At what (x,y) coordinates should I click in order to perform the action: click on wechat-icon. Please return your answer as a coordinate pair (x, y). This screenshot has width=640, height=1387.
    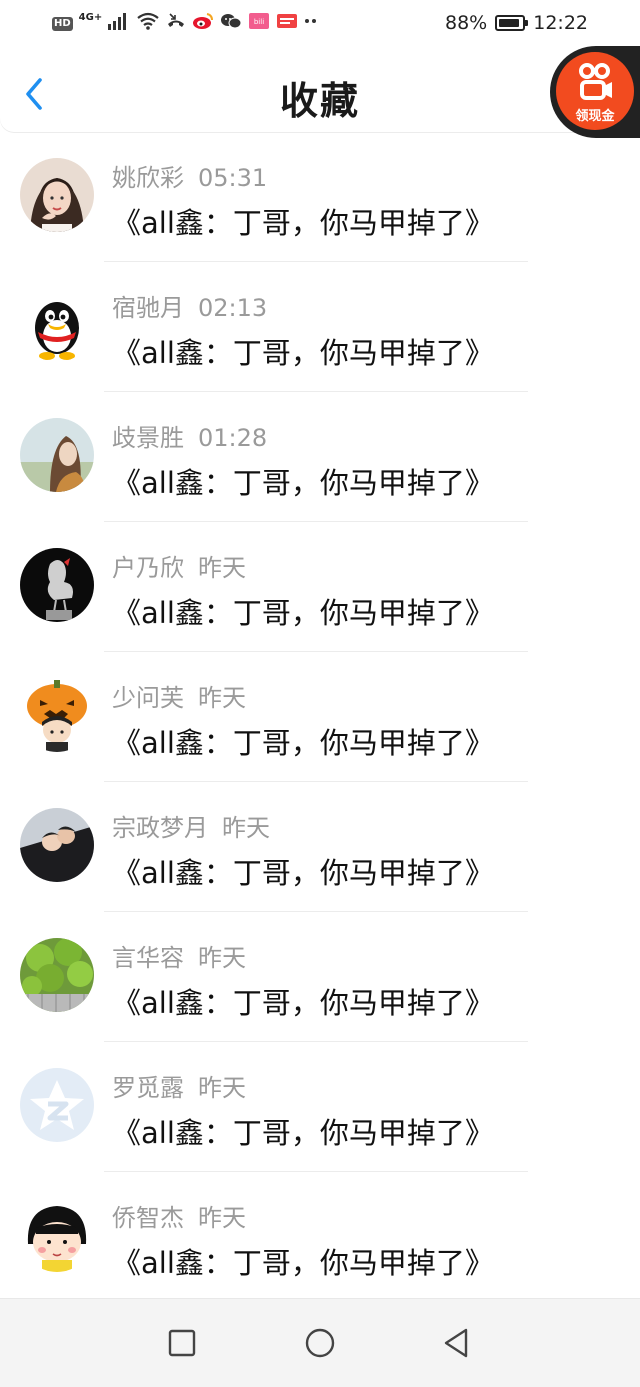
    Looking at the image, I should click on (231, 23).